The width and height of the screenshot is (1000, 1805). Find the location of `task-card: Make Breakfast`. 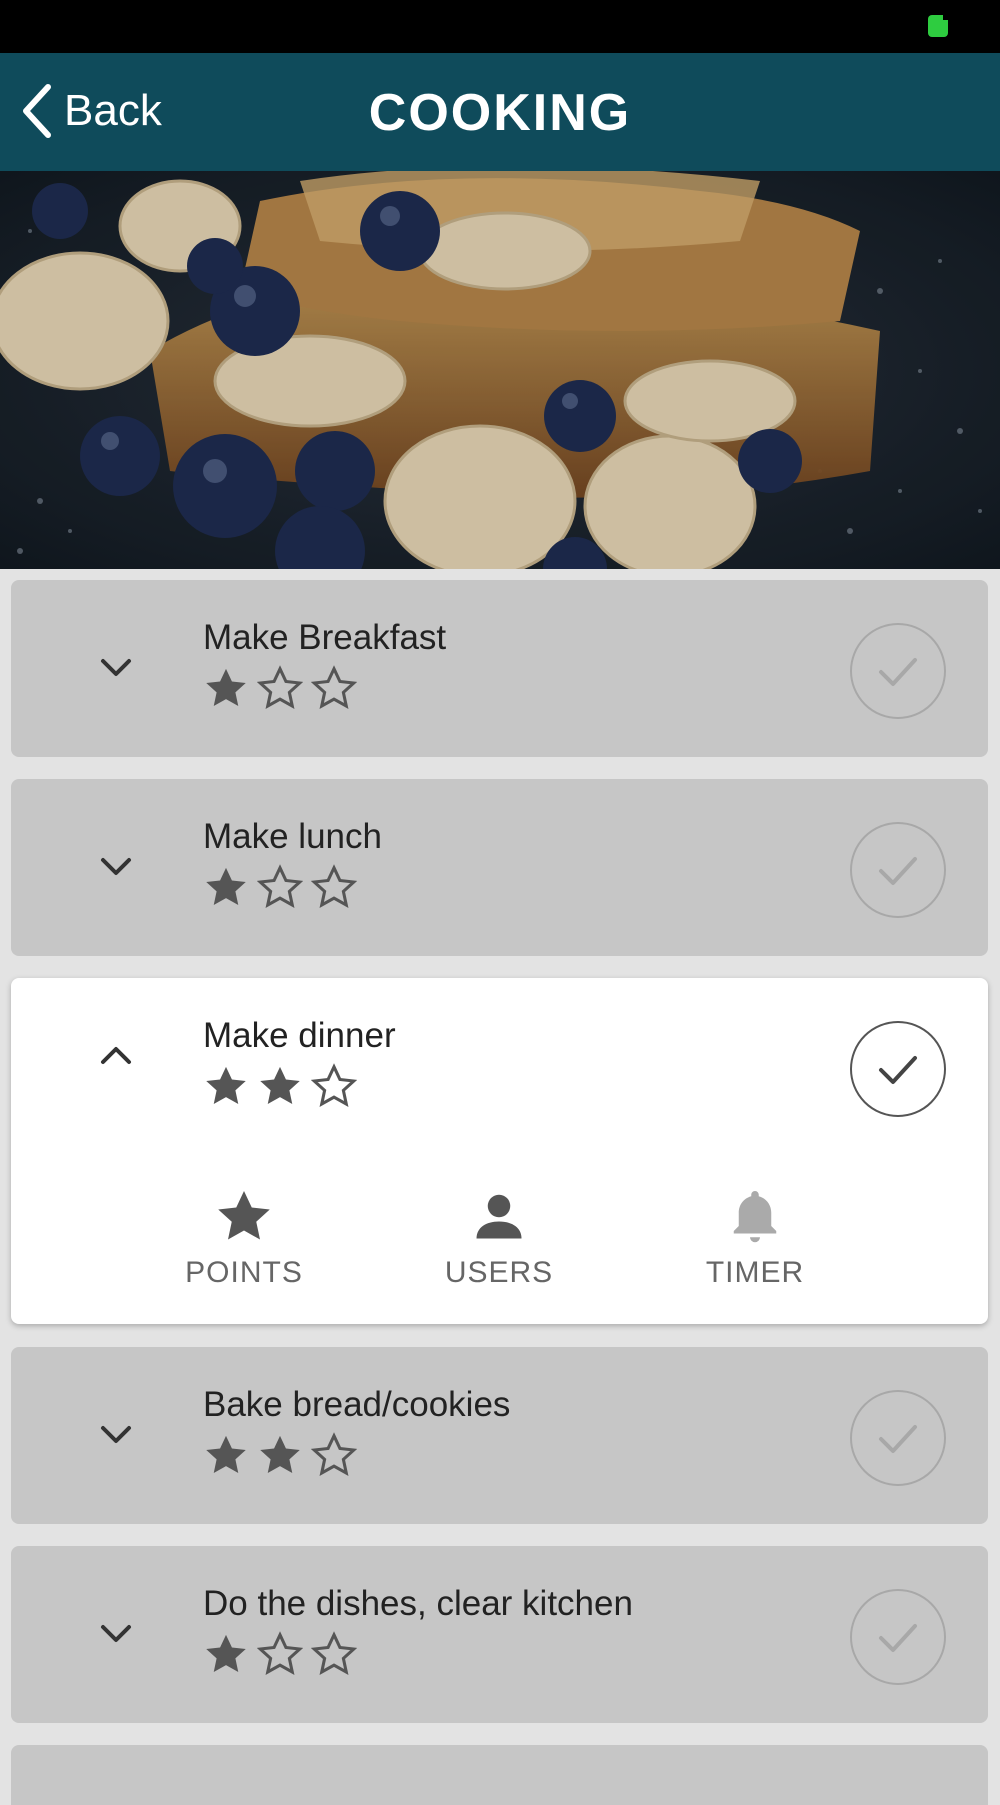

task-card: Make Breakfast is located at coordinates (499, 668).